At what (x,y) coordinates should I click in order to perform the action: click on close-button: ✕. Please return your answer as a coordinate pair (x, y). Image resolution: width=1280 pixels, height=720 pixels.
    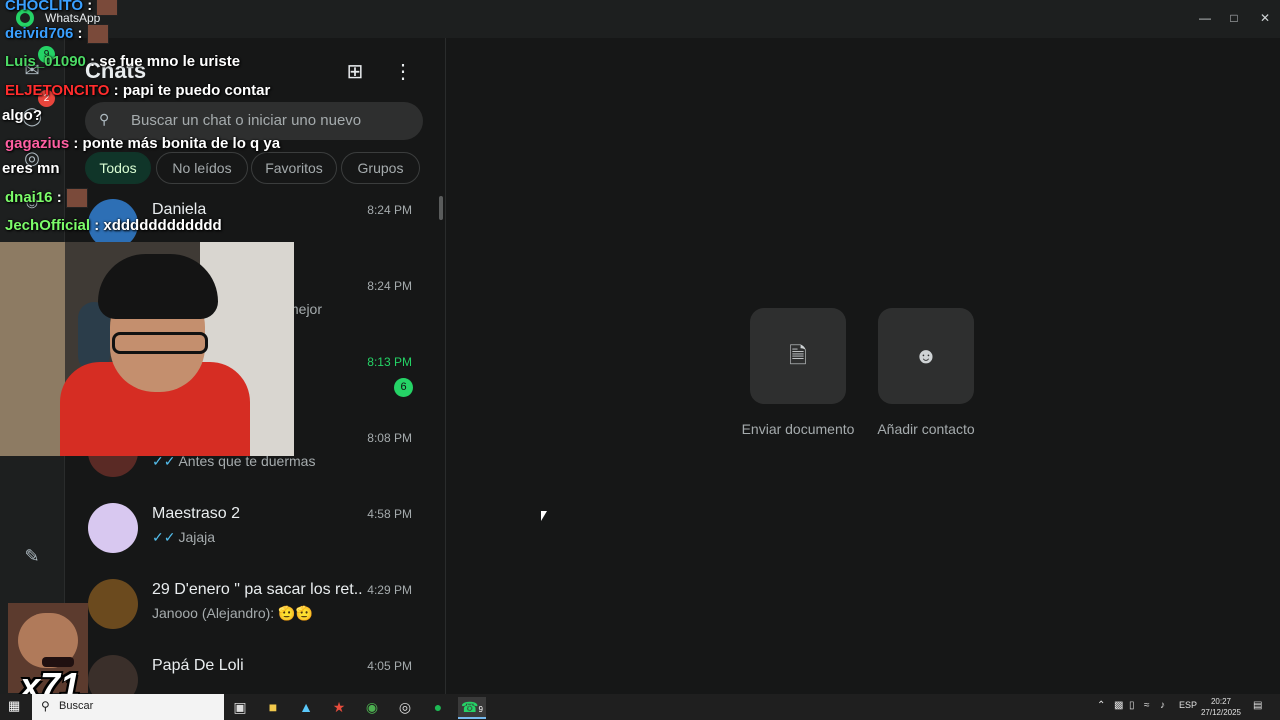
    Looking at the image, I should click on (1265, 18).